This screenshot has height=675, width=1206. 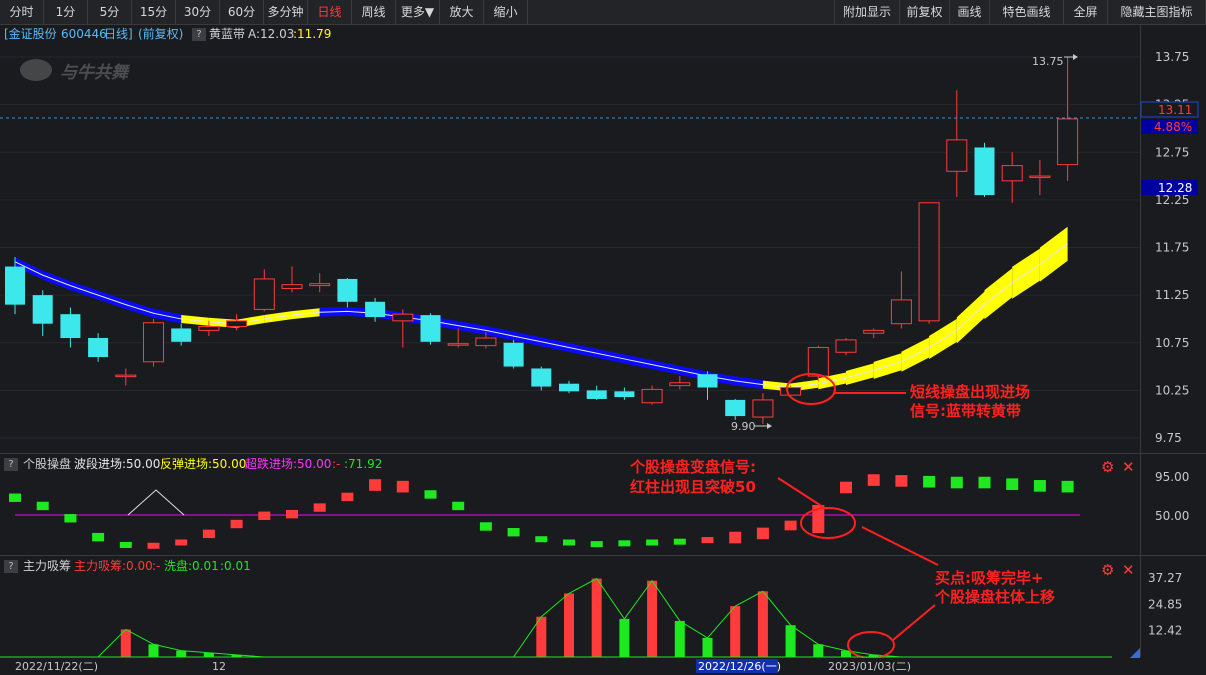 I want to click on date-label-3: 2022/12/26(一), so click(x=739, y=666).